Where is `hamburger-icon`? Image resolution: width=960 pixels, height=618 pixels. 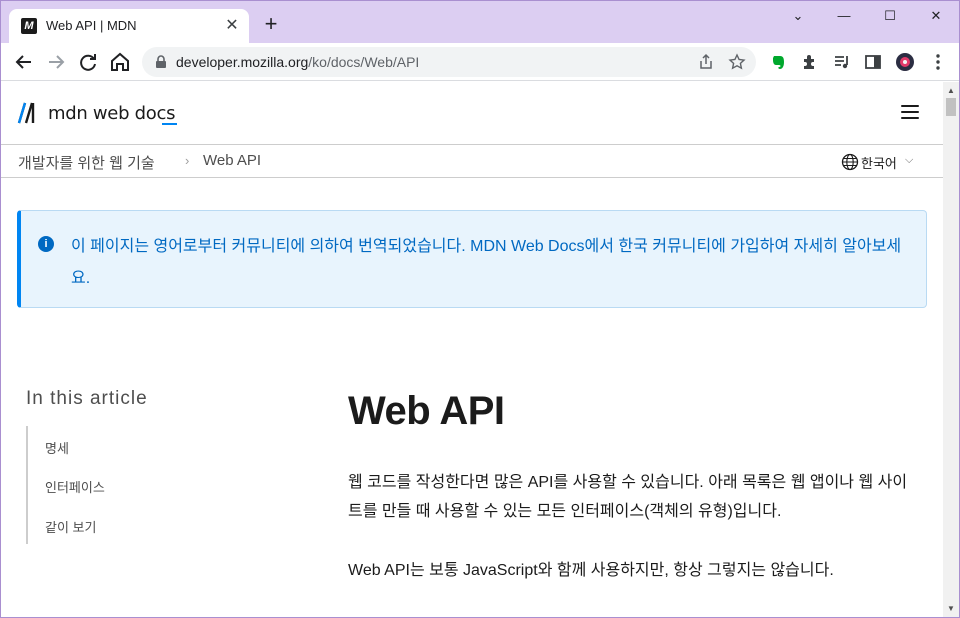
hamburger-icon is located at coordinates (910, 113).